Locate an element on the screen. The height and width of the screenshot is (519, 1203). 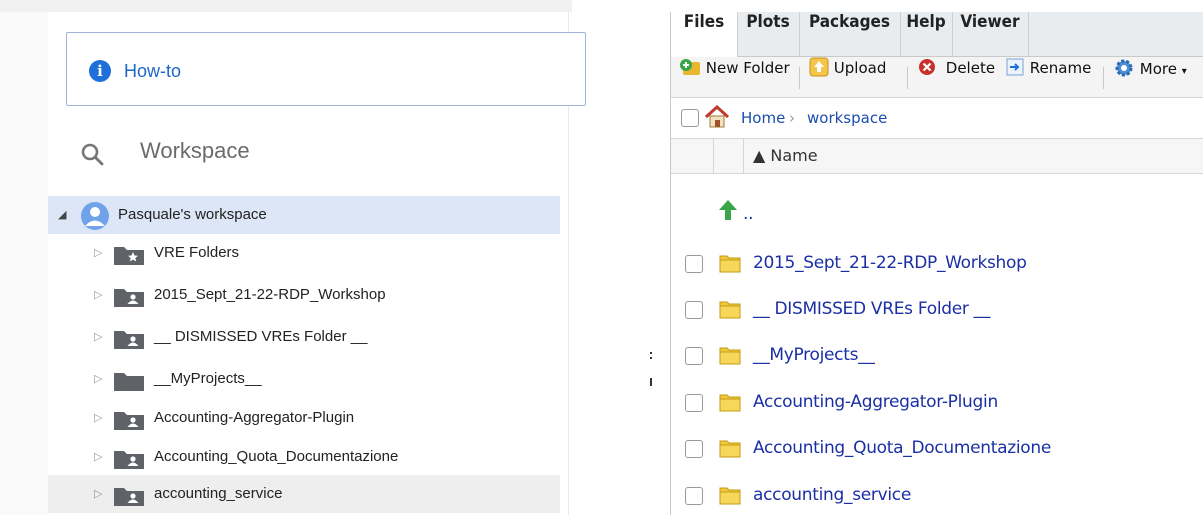
up-arrow-icon is located at coordinates (728, 210).